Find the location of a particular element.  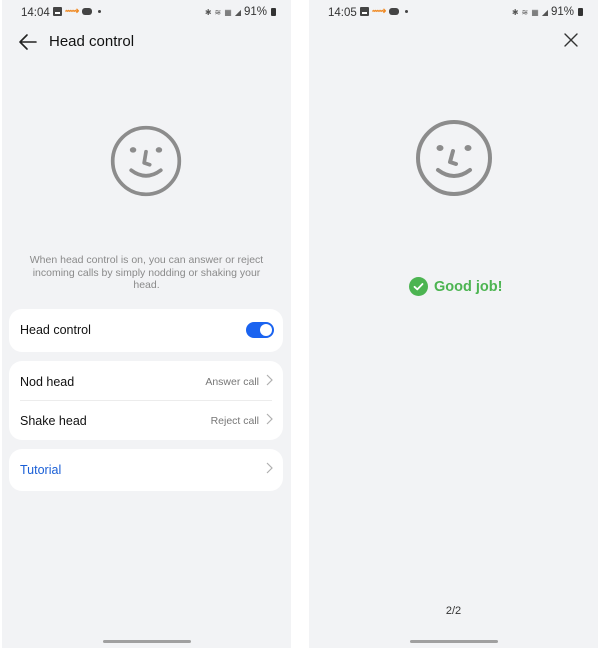

success-text: Good job! is located at coordinates (468, 286).